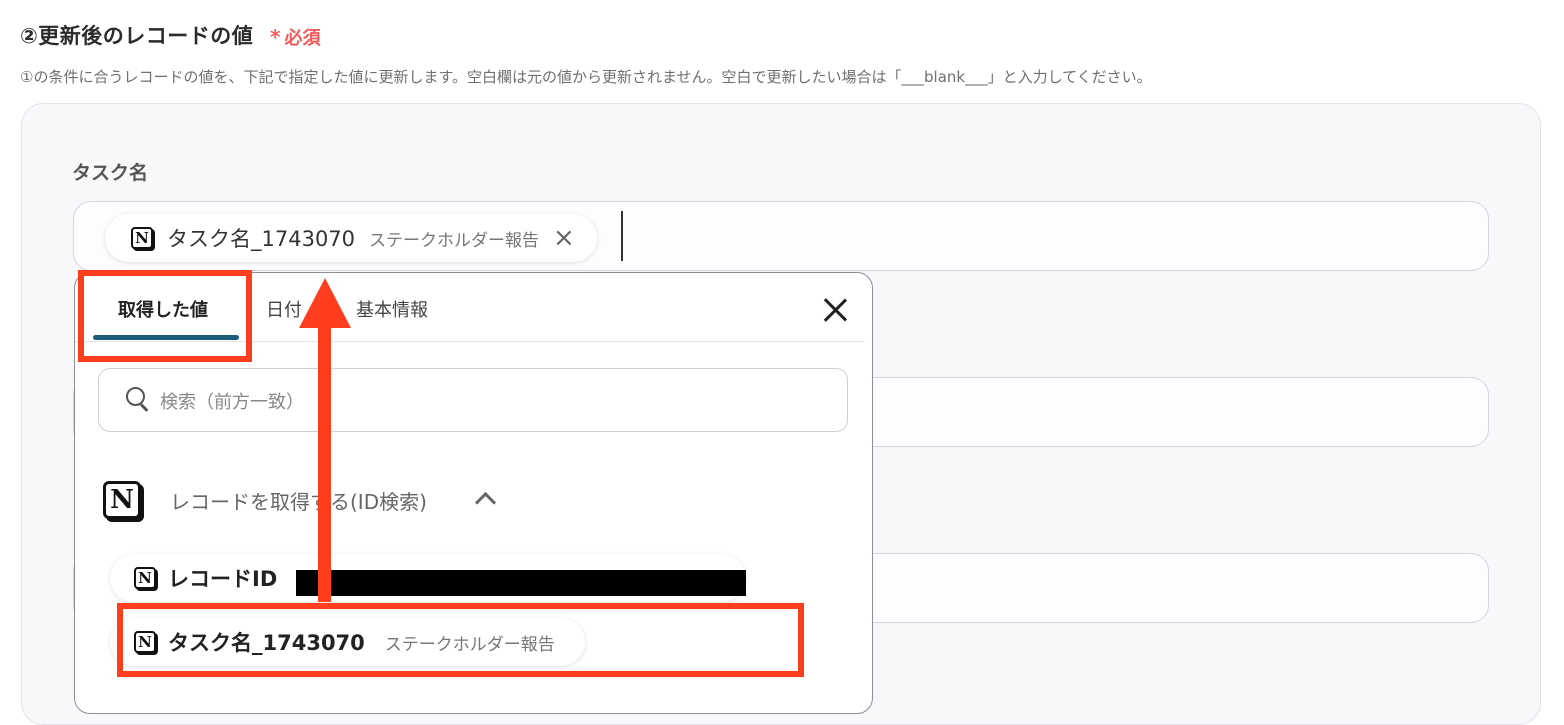 This screenshot has width=1564, height=725. Describe the element at coordinates (275, 37) in the screenshot. I see `required-asterisk: *` at that location.